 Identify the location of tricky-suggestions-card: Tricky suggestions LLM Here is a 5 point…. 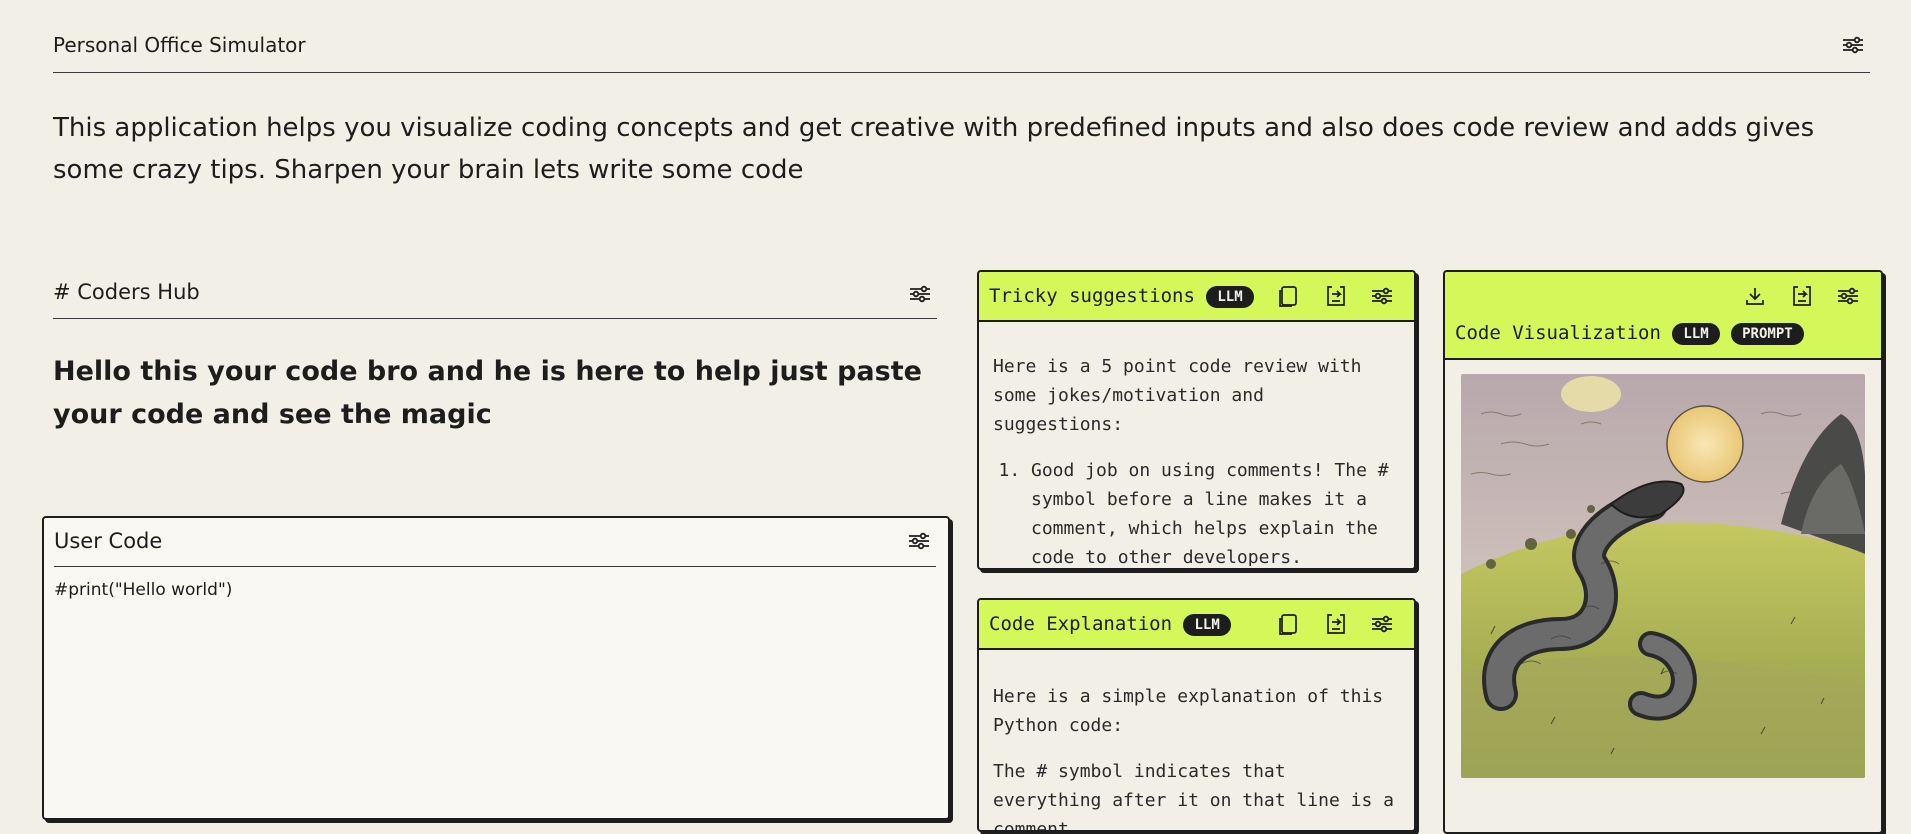
(1196, 420).